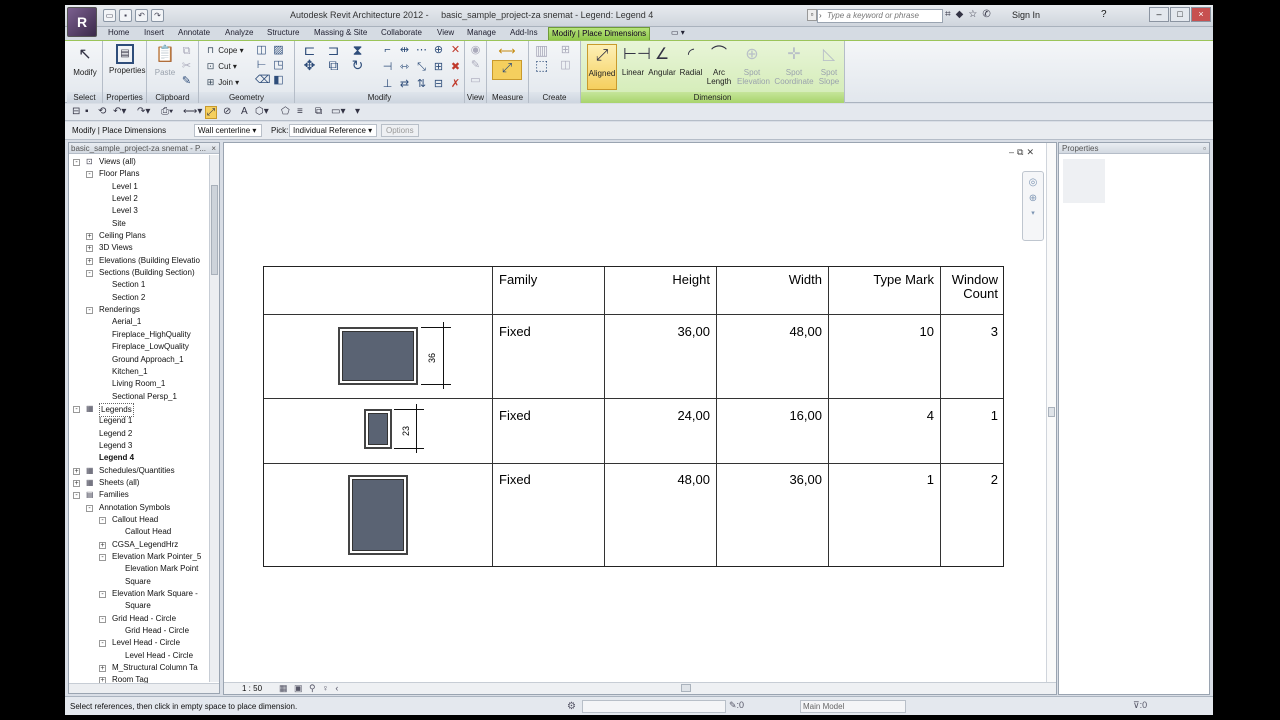  I want to click on zoom-icon: ⊕, so click(1033, 198).